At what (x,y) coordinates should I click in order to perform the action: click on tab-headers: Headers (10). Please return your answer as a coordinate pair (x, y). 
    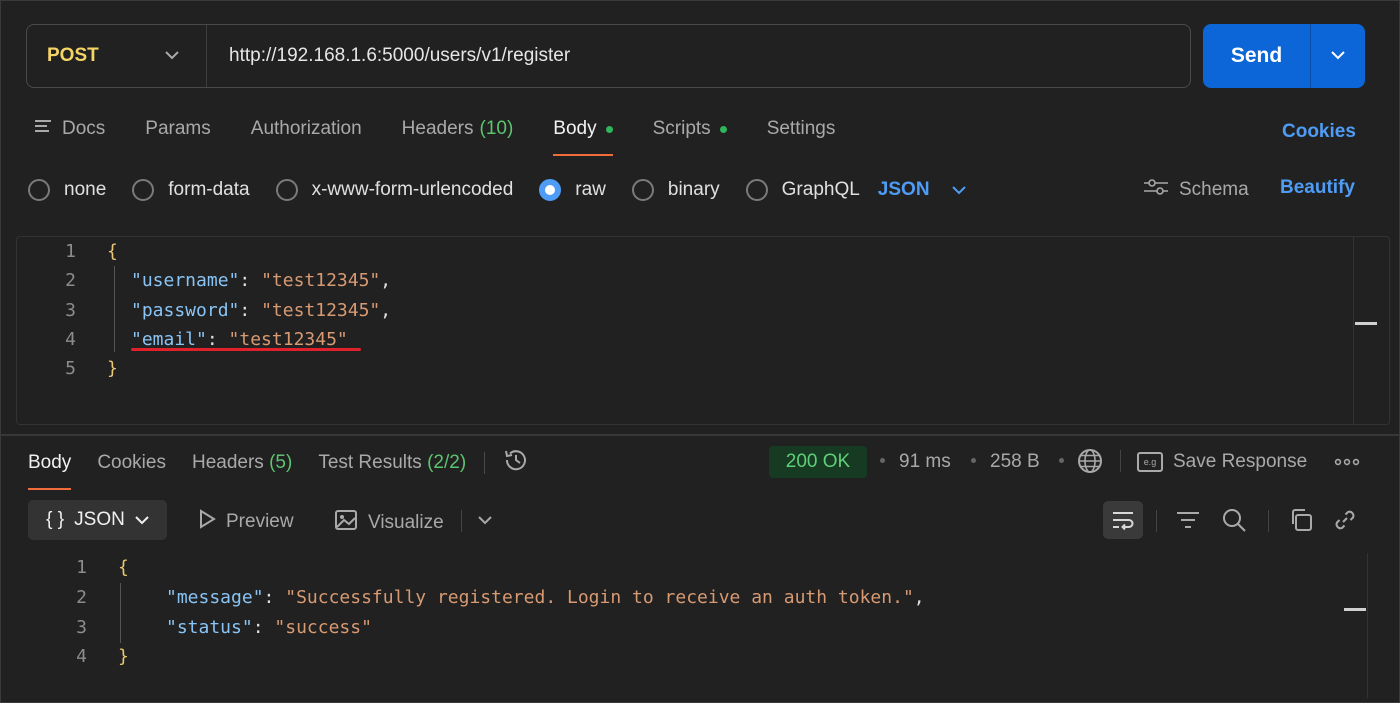
    Looking at the image, I should click on (458, 138).